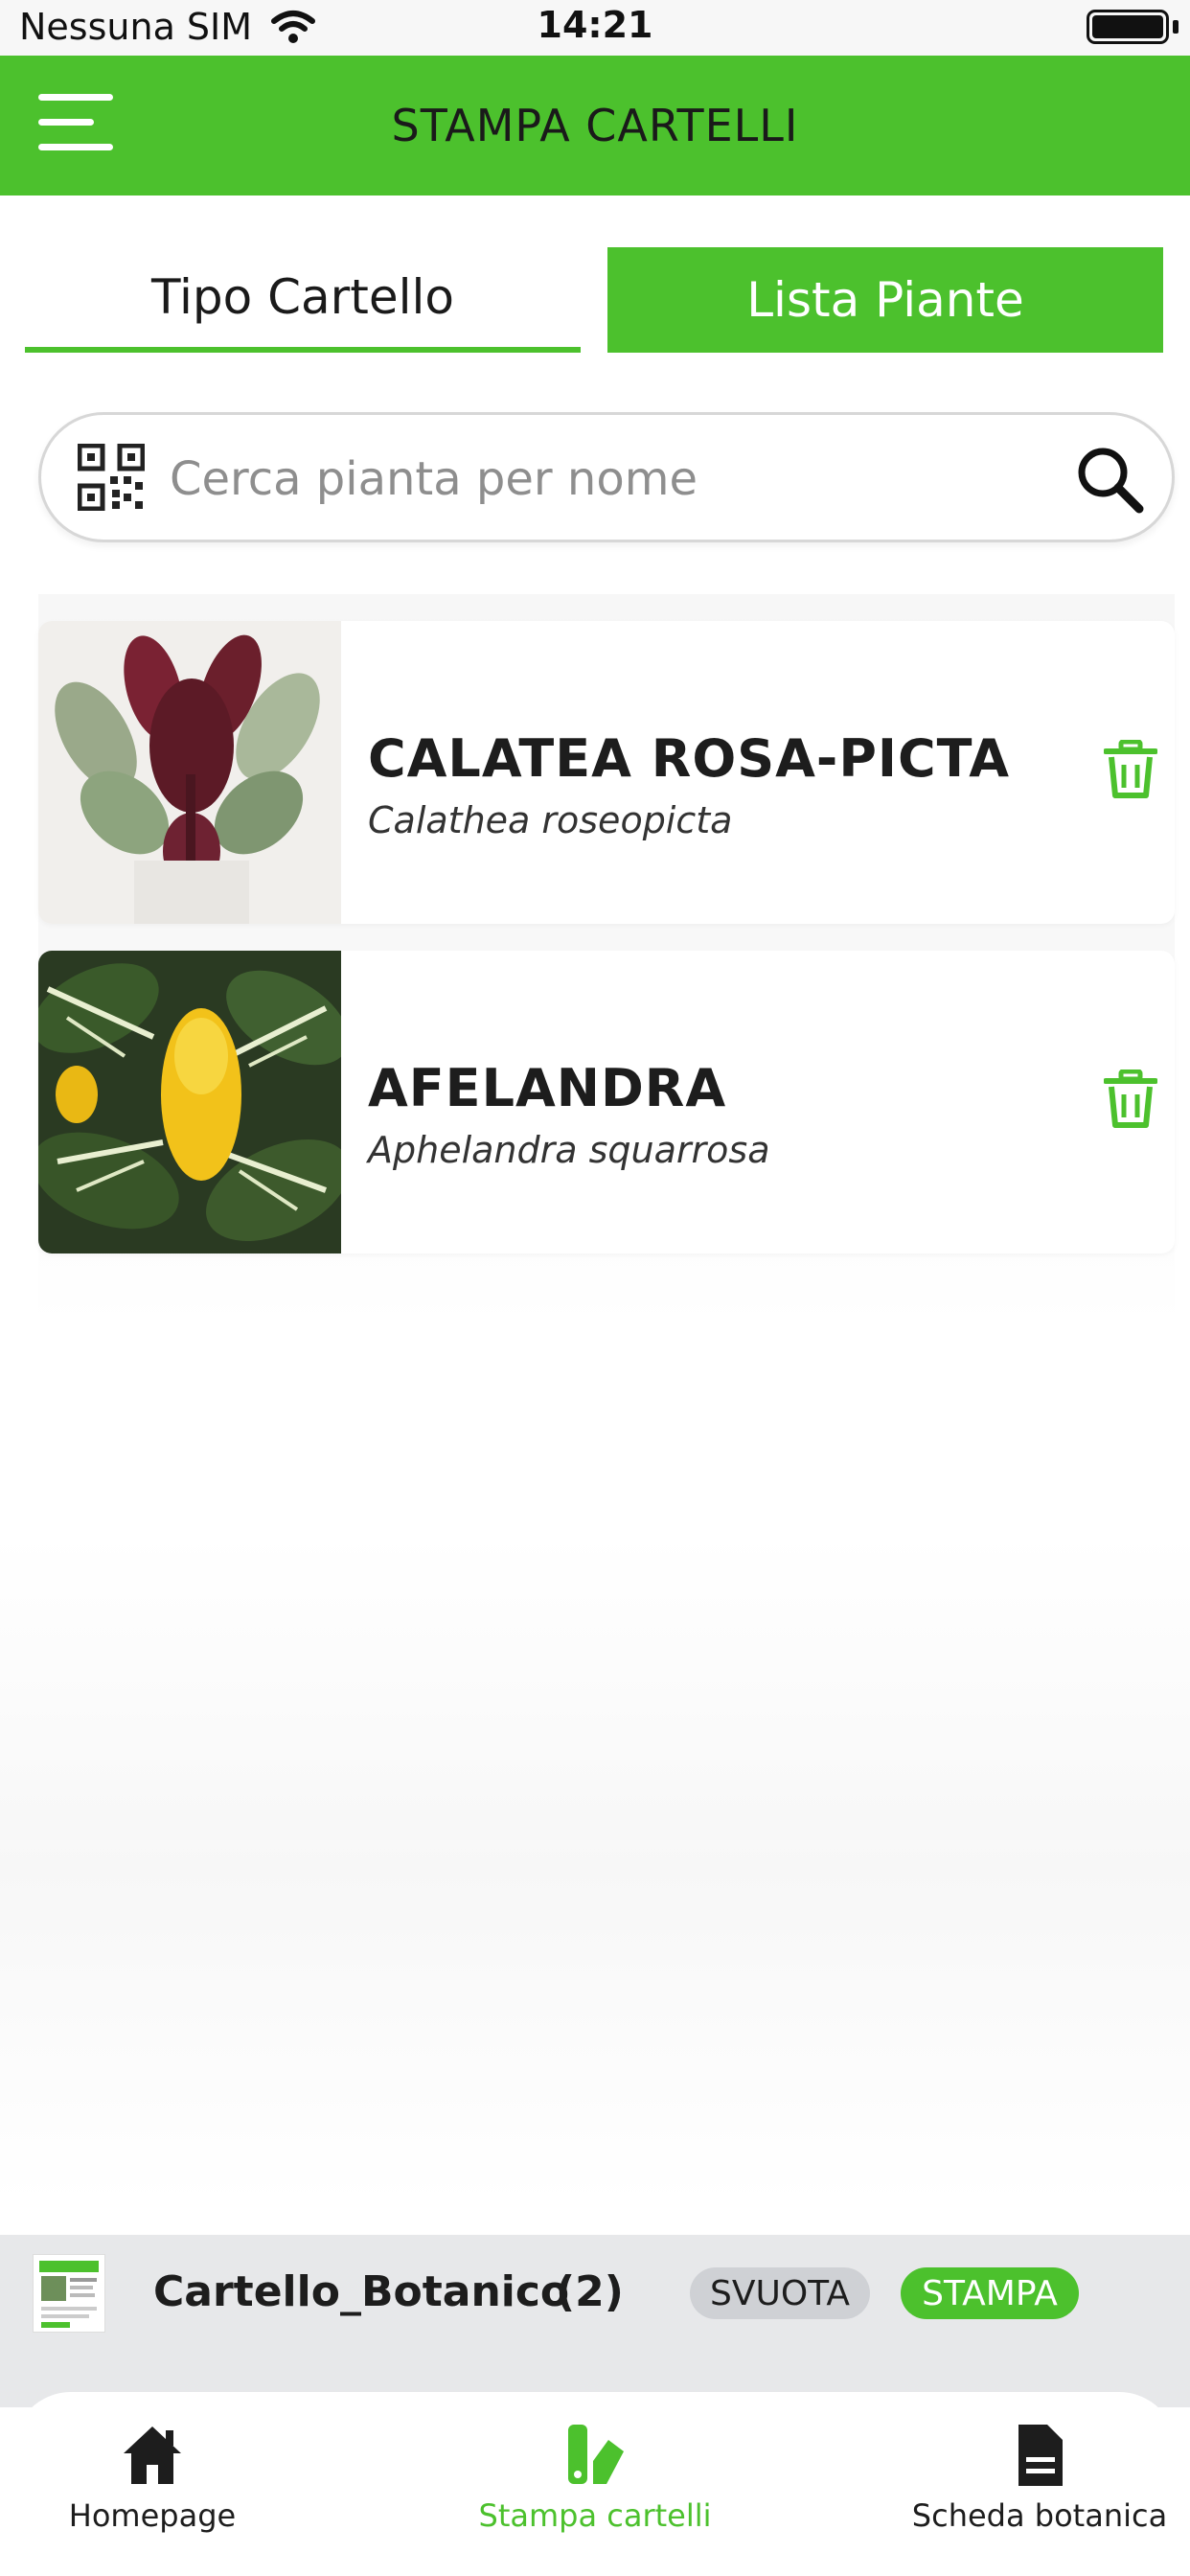  What do you see at coordinates (1040, 2455) in the screenshot?
I see `document-icon` at bounding box center [1040, 2455].